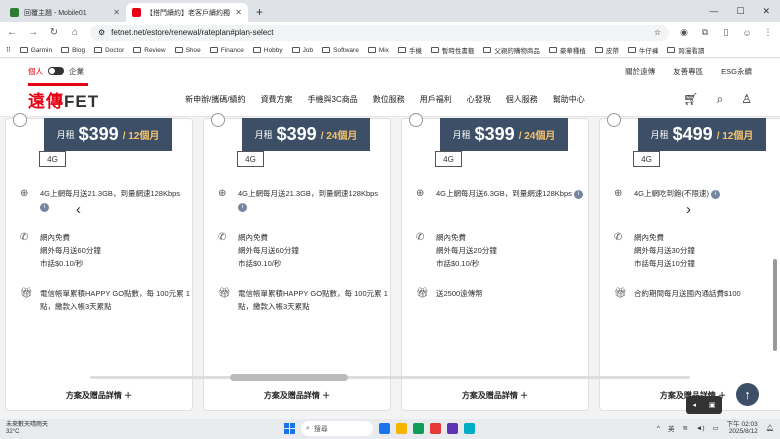 The width and height of the screenshot is (780, 439). Describe the element at coordinates (390, 377) in the screenshot. I see `carousel-scroll-track` at that location.